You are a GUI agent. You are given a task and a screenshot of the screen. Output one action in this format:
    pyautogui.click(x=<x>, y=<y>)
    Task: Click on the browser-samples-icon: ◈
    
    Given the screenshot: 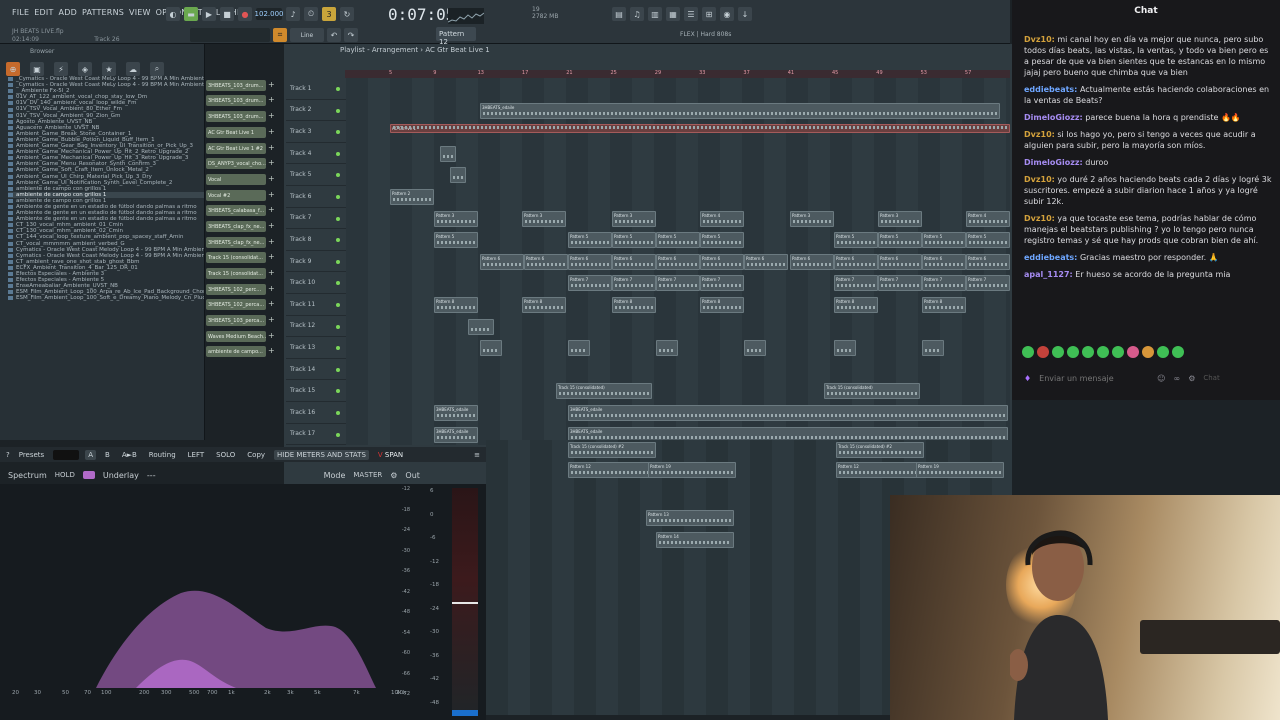 What is the action you would take?
    pyautogui.click(x=85, y=69)
    